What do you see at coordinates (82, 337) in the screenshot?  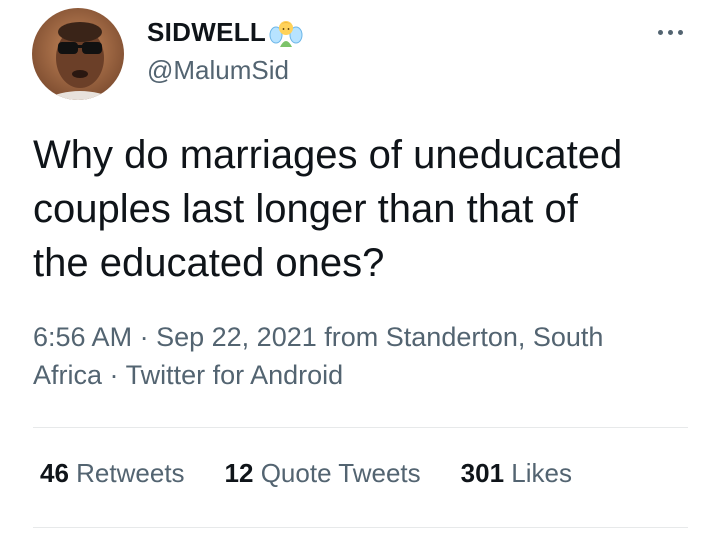 I see `tweet-time: 6:56 AM` at bounding box center [82, 337].